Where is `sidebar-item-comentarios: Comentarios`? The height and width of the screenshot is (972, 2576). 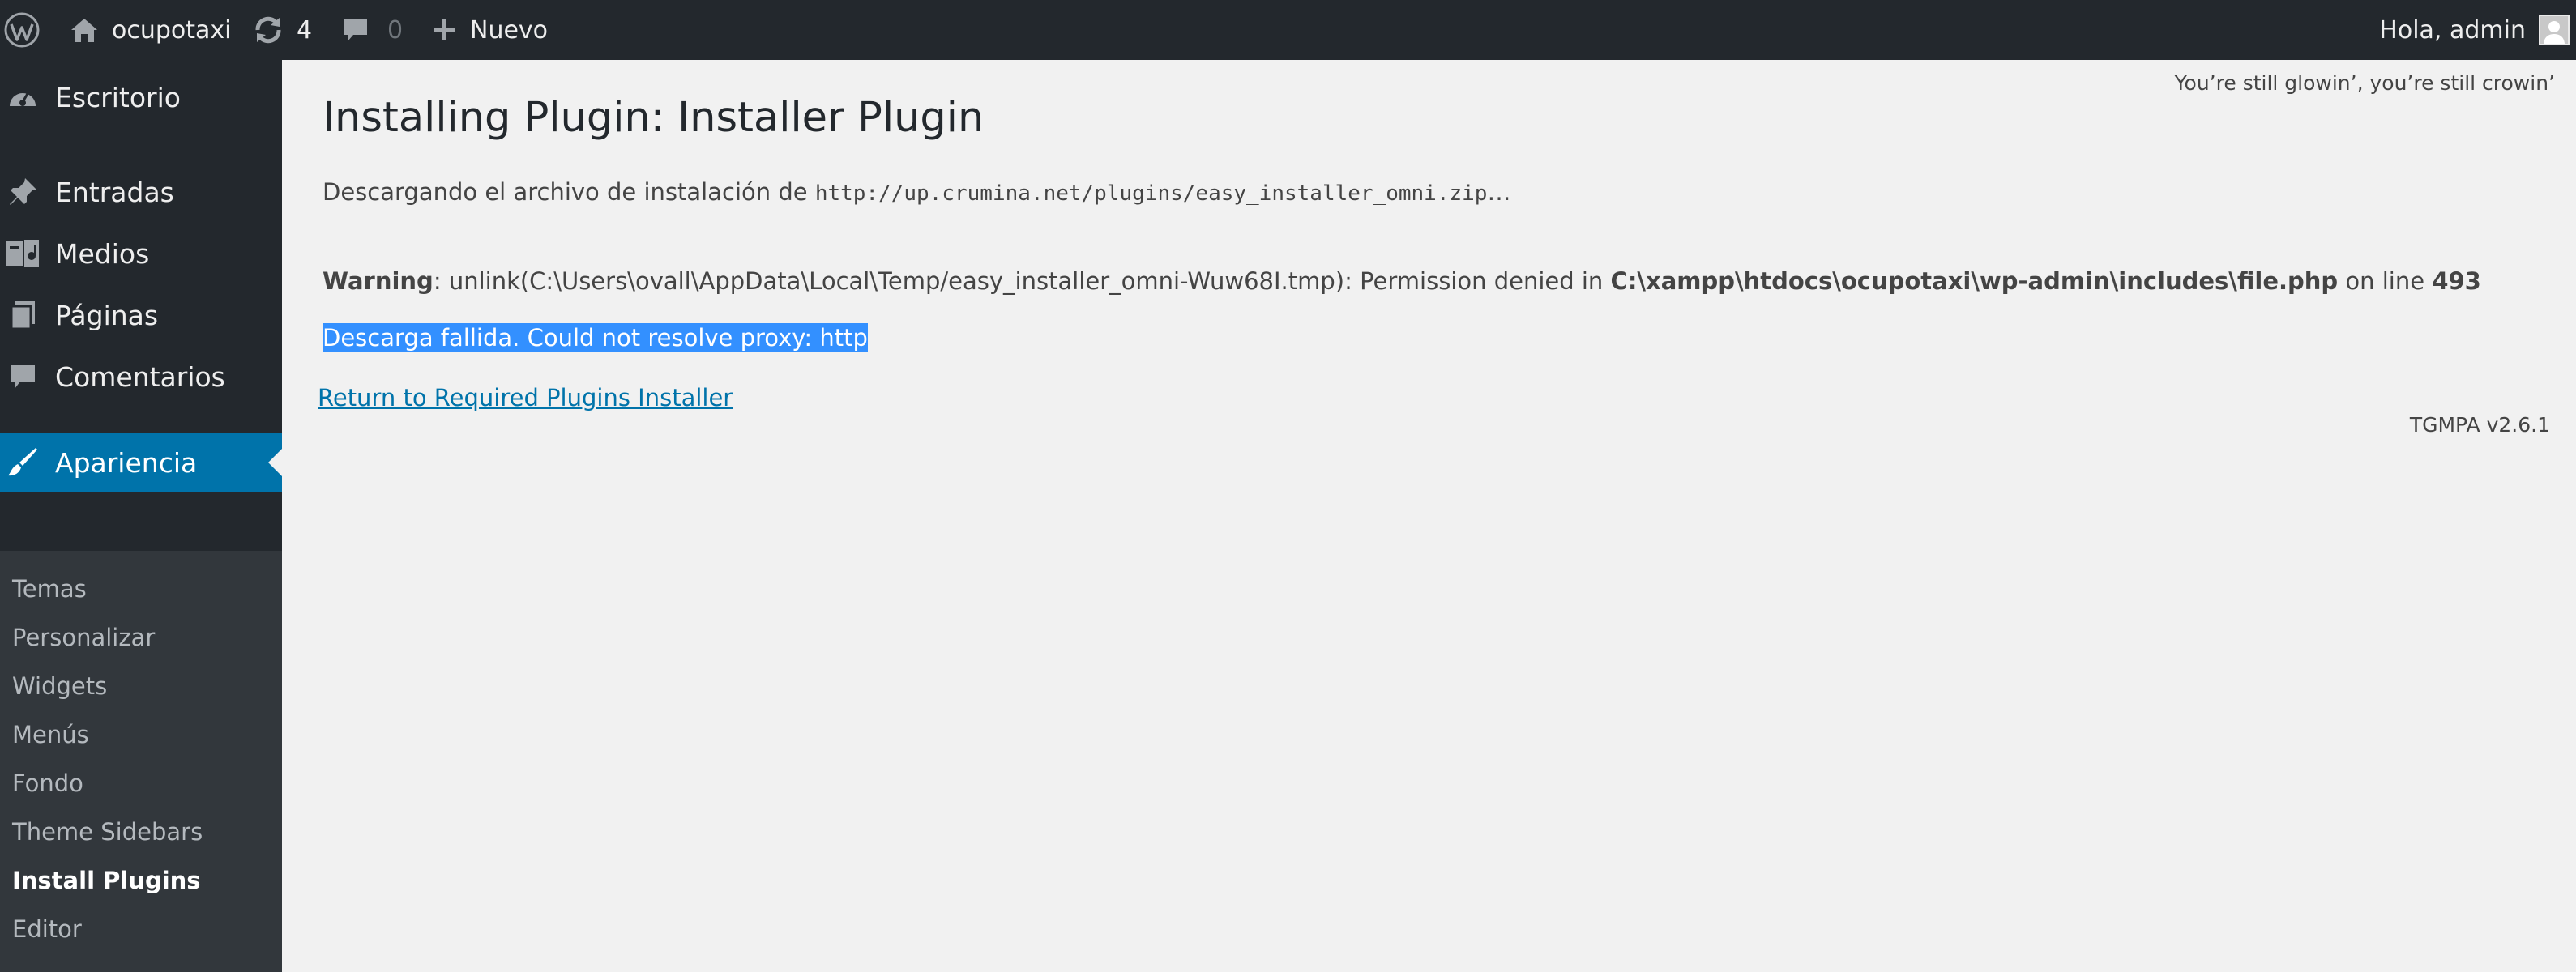
sidebar-item-comentarios: Comentarios is located at coordinates (141, 376).